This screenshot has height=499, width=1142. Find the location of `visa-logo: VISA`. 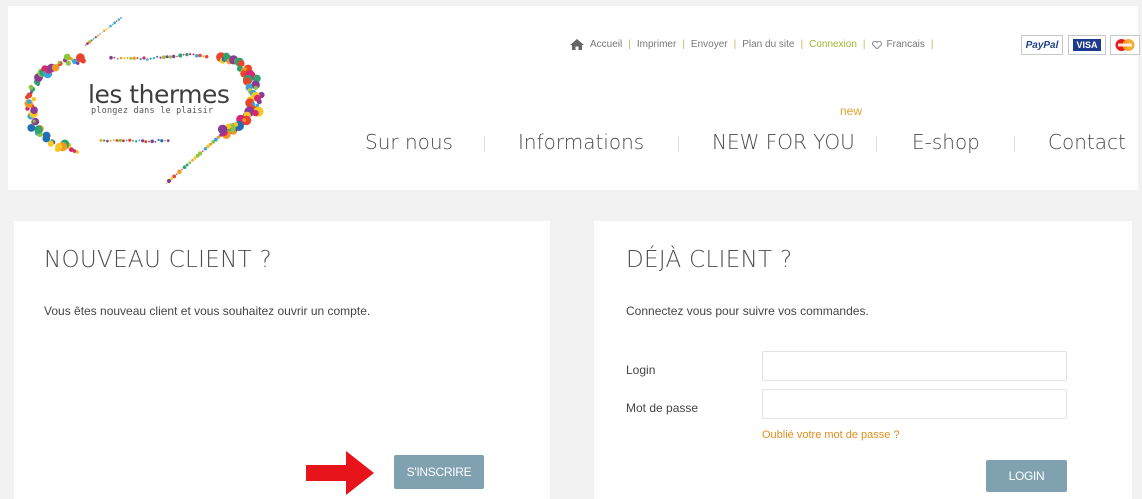

visa-logo: VISA is located at coordinates (1087, 45).